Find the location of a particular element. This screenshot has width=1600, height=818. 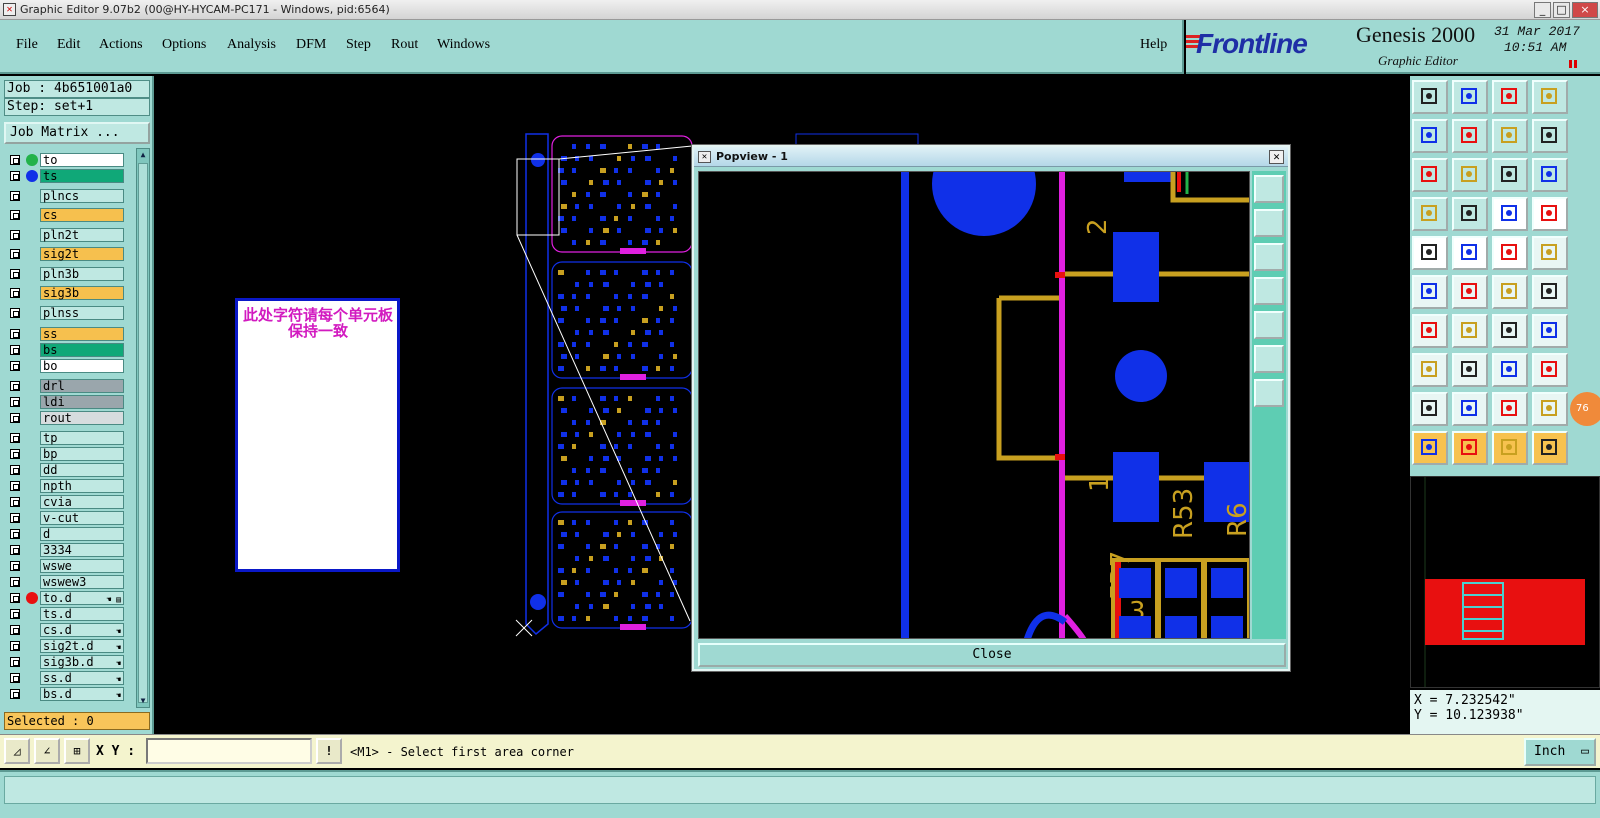

layer-row-dd: dd is located at coordinates (65, 470).